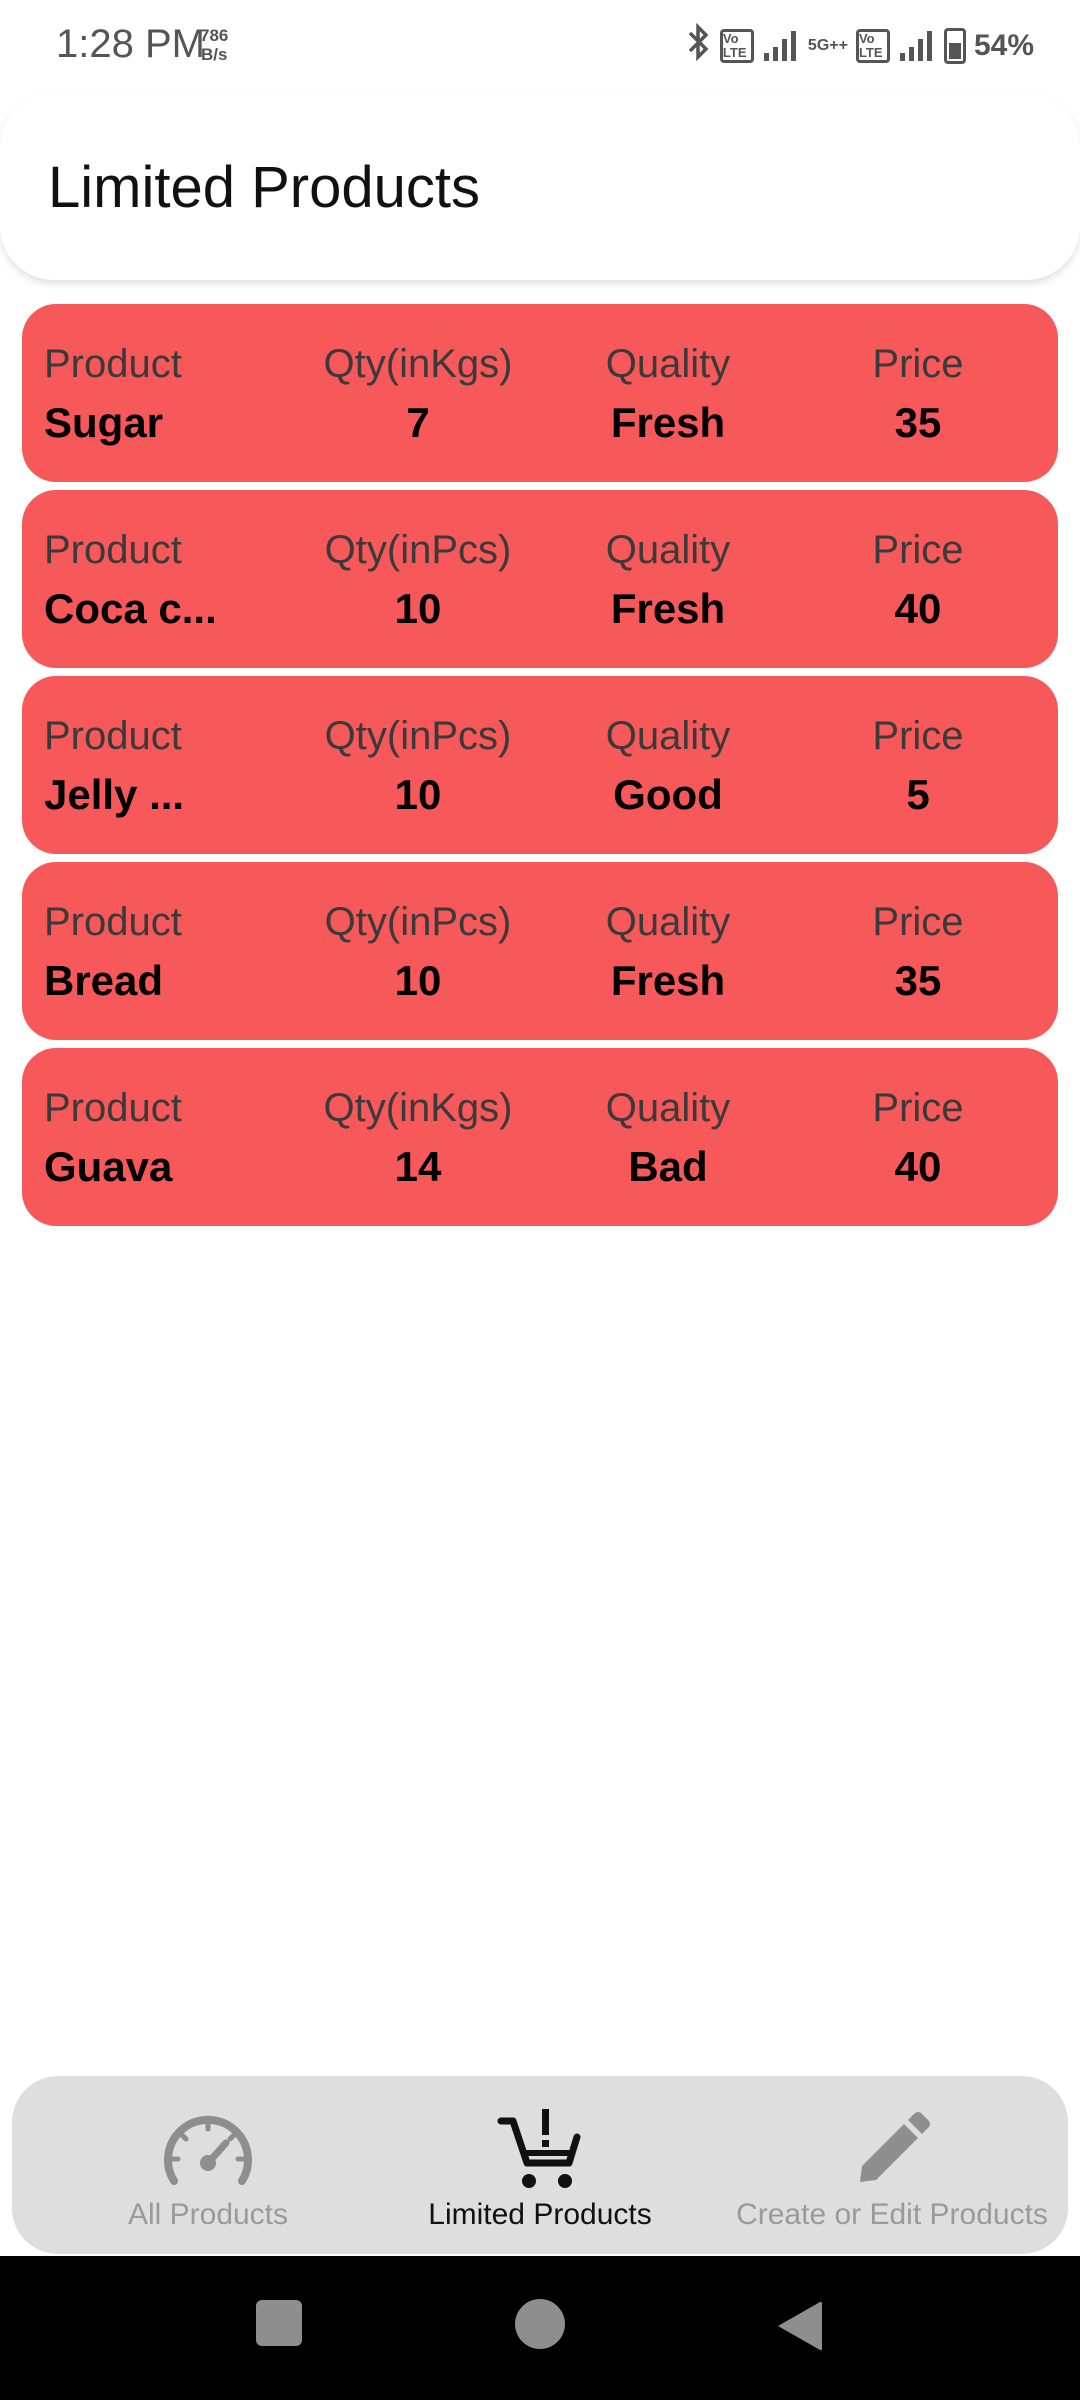 This screenshot has width=1080, height=2400. I want to click on recents-button, so click(279, 2325).